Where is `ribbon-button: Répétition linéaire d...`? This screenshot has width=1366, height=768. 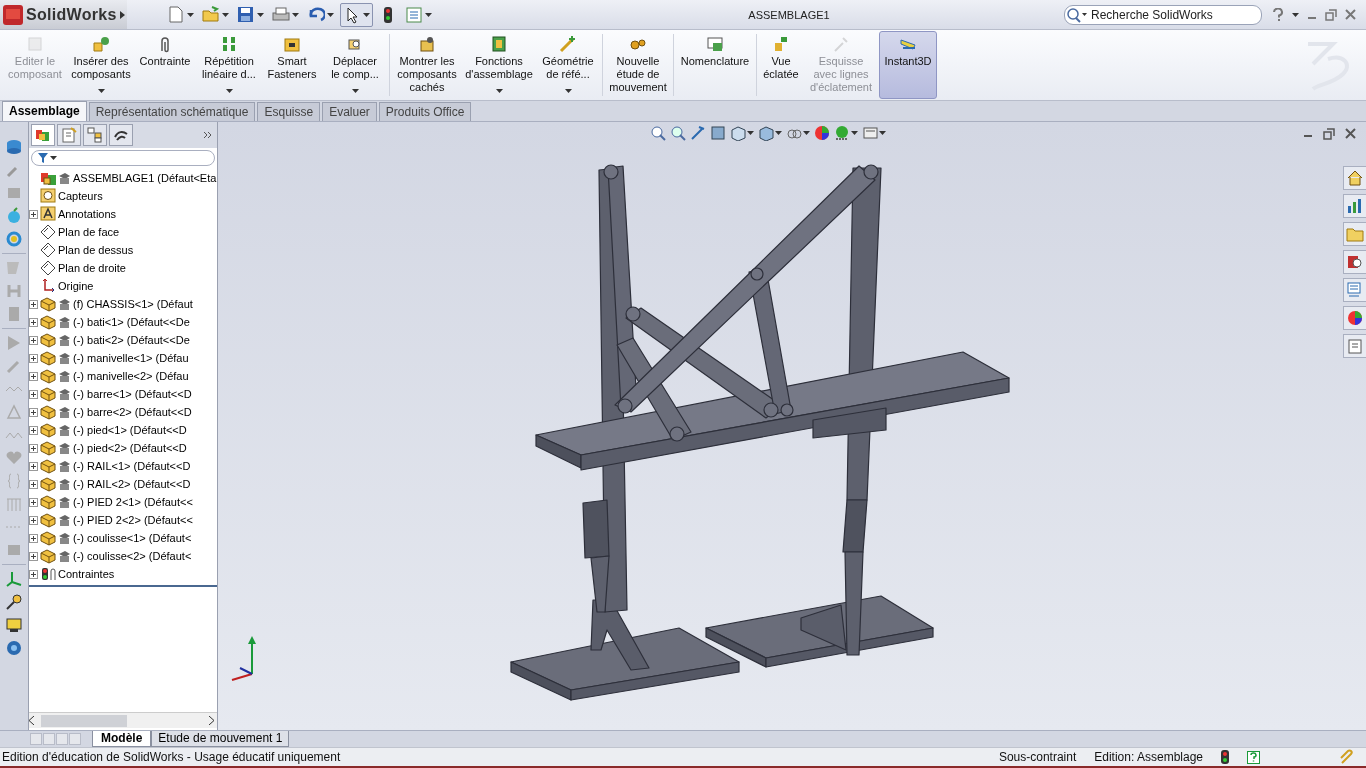 ribbon-button: Répétition linéaire d... is located at coordinates (229, 65).